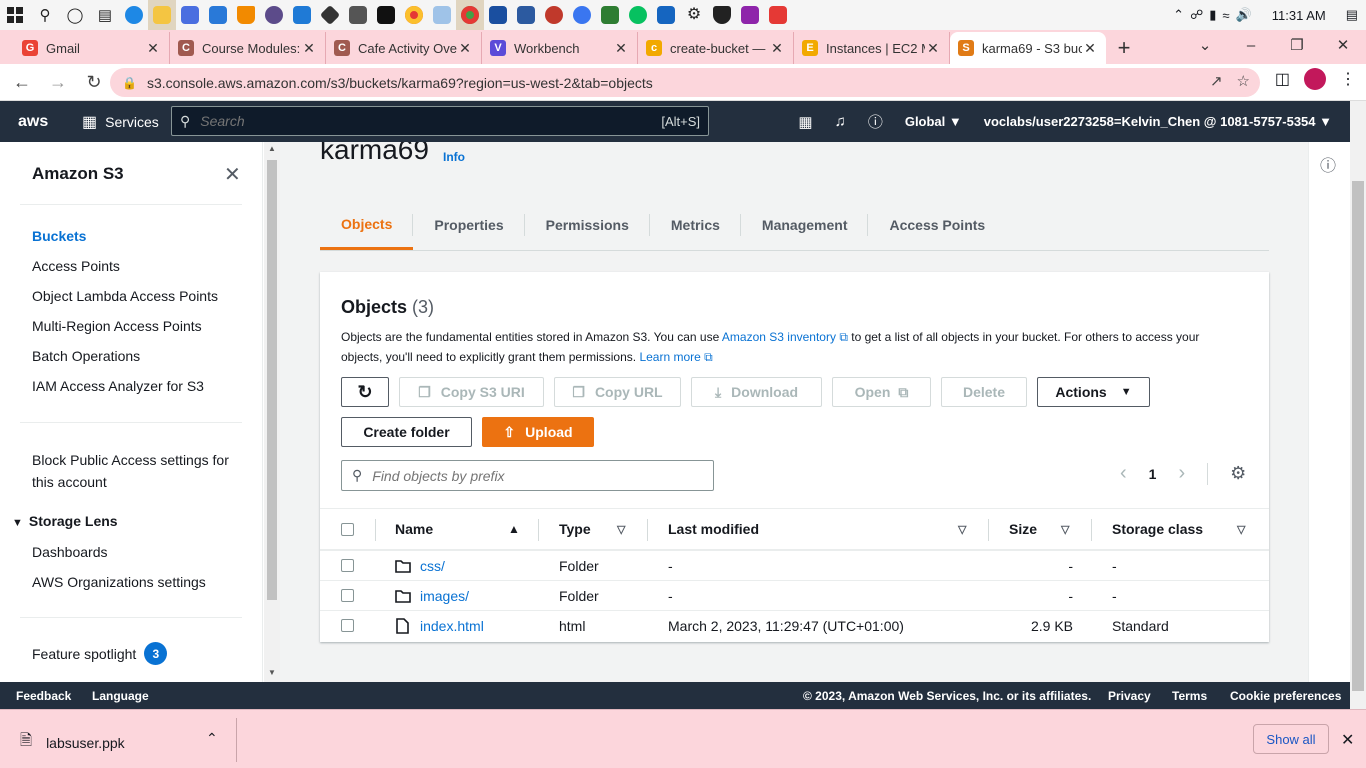 The image size is (1366, 768). Describe the element at coordinates (542, 475) in the screenshot. I see `find-objects-input` at that location.